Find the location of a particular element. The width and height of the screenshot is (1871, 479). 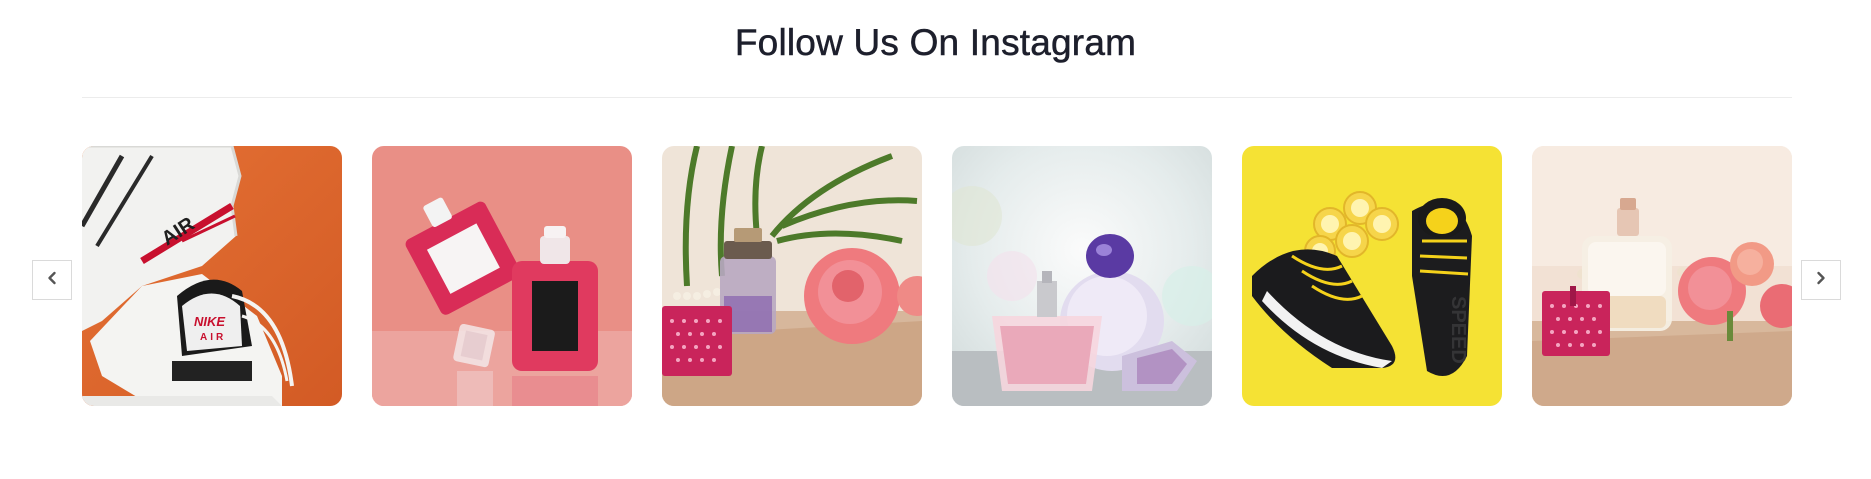

sneaker-yellow-image: SPEED is located at coordinates (1372, 276).